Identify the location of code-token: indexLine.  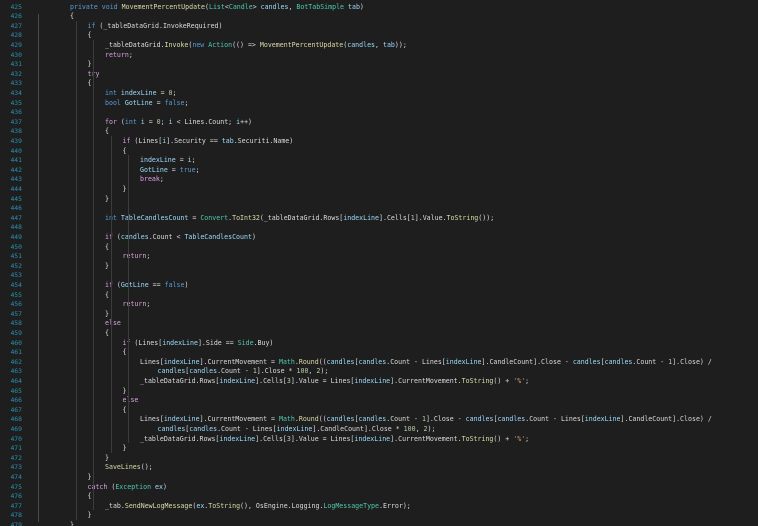
(361, 217).